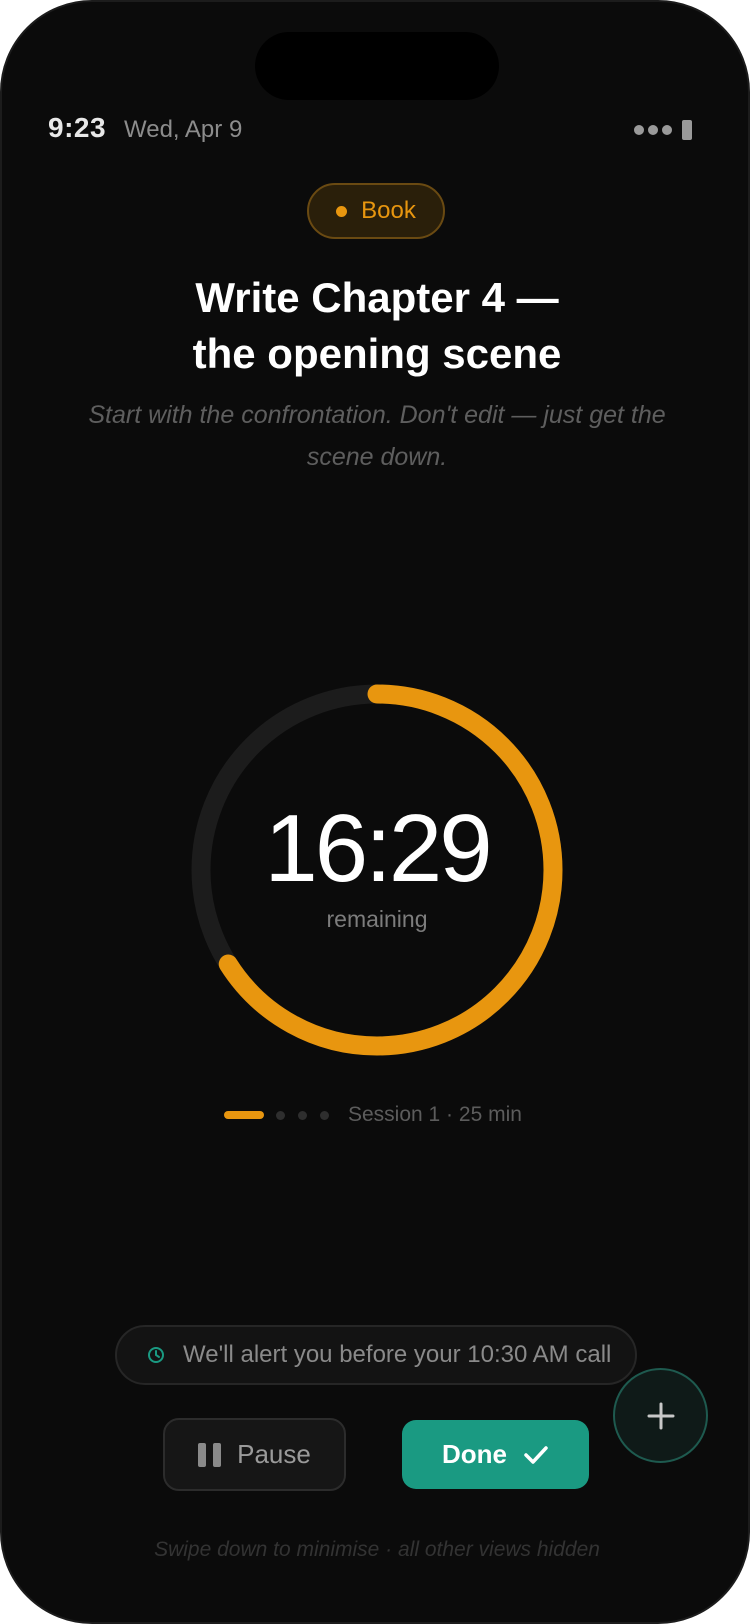 The image size is (750, 1624). I want to click on add-button, so click(660, 1415).